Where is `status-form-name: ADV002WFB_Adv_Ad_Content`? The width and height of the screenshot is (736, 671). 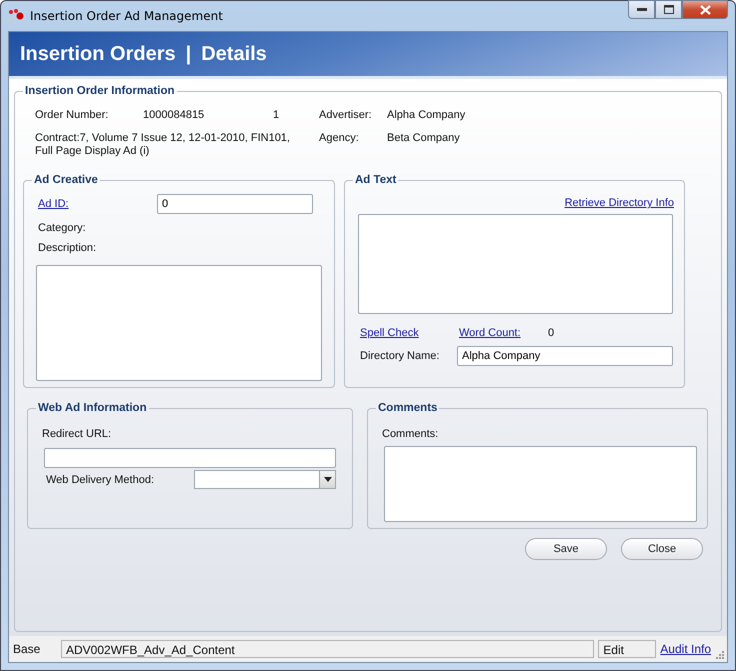
status-form-name: ADV002WFB_Adv_Ad_Content is located at coordinates (327, 649).